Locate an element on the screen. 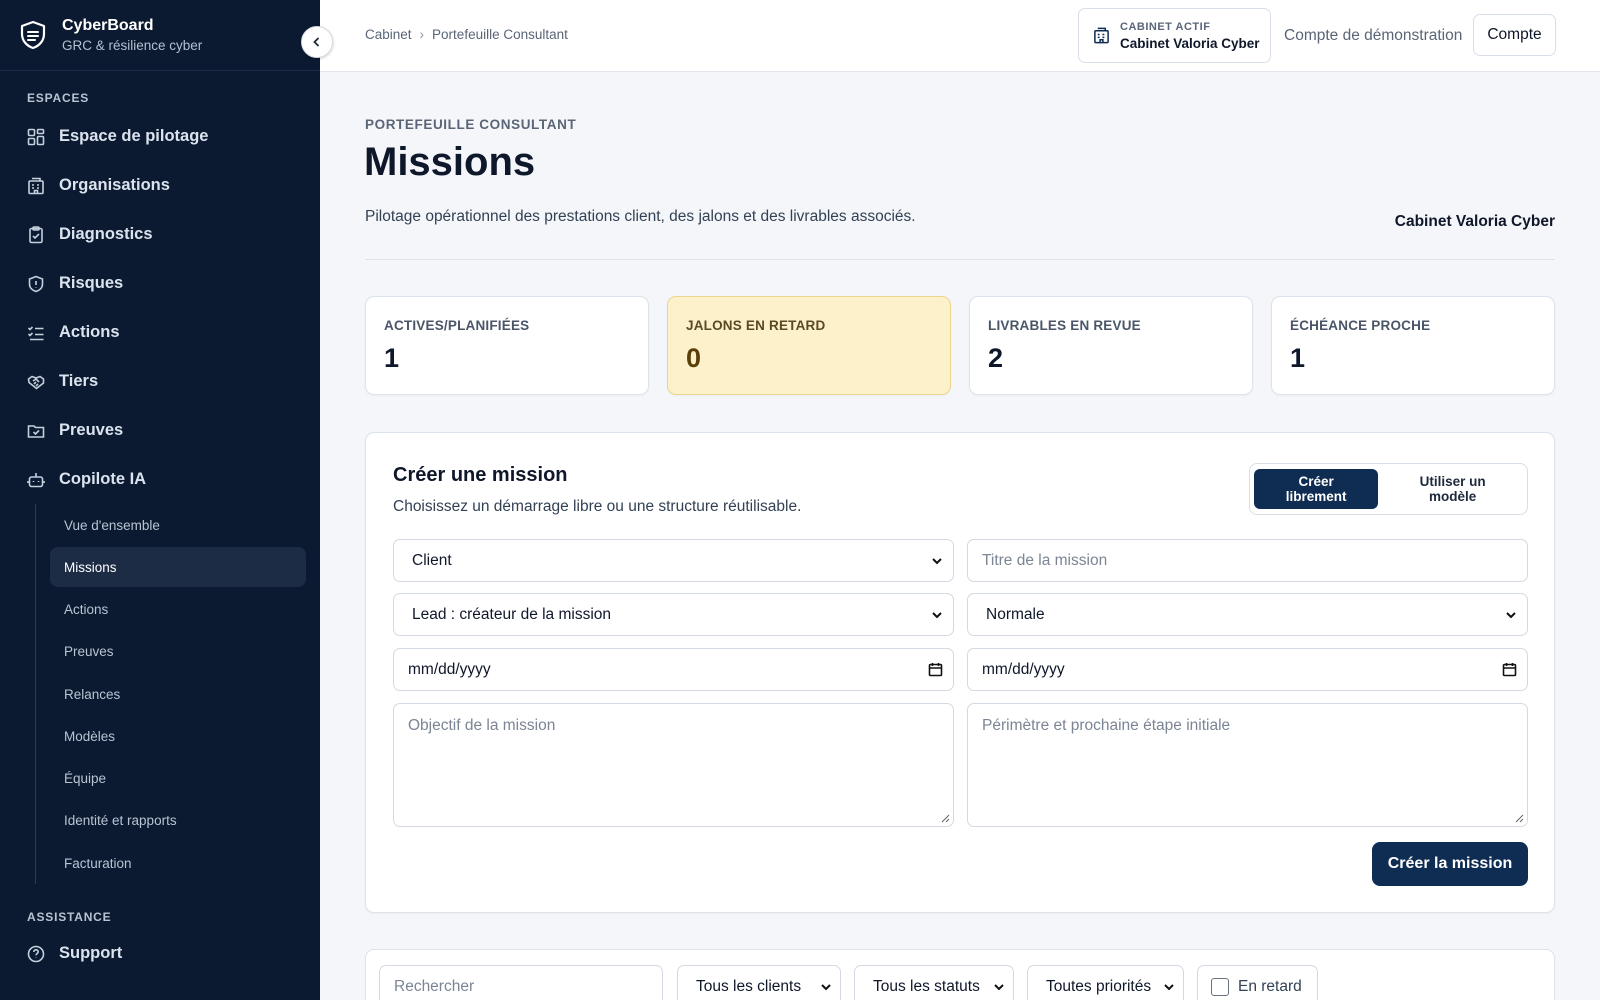 This screenshot has width=1600, height=1000. scope-textarea: Périmètre et prochaine étape initiale is located at coordinates (1247, 765).